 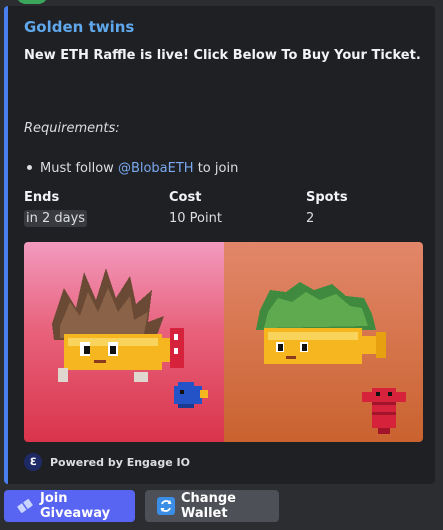 What do you see at coordinates (327, 197) in the screenshot?
I see `field-name: Spots` at bounding box center [327, 197].